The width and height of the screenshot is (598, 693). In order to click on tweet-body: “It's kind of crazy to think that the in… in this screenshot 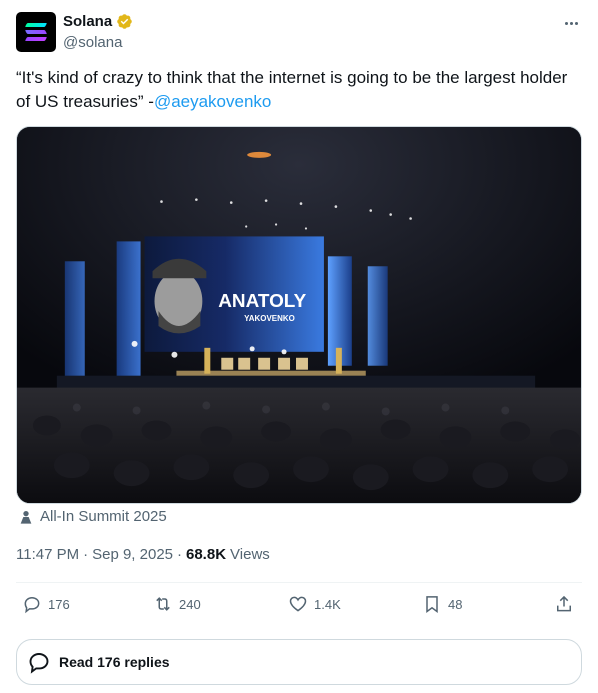, I will do `click(292, 89)`.